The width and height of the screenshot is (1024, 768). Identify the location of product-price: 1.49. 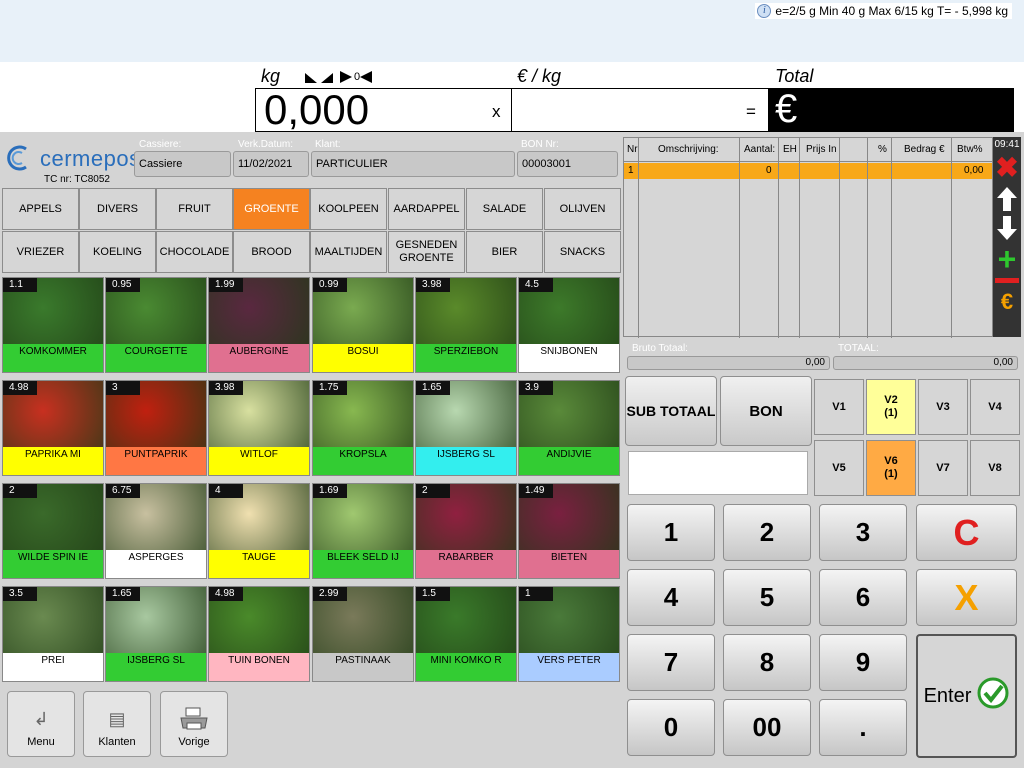
(536, 491).